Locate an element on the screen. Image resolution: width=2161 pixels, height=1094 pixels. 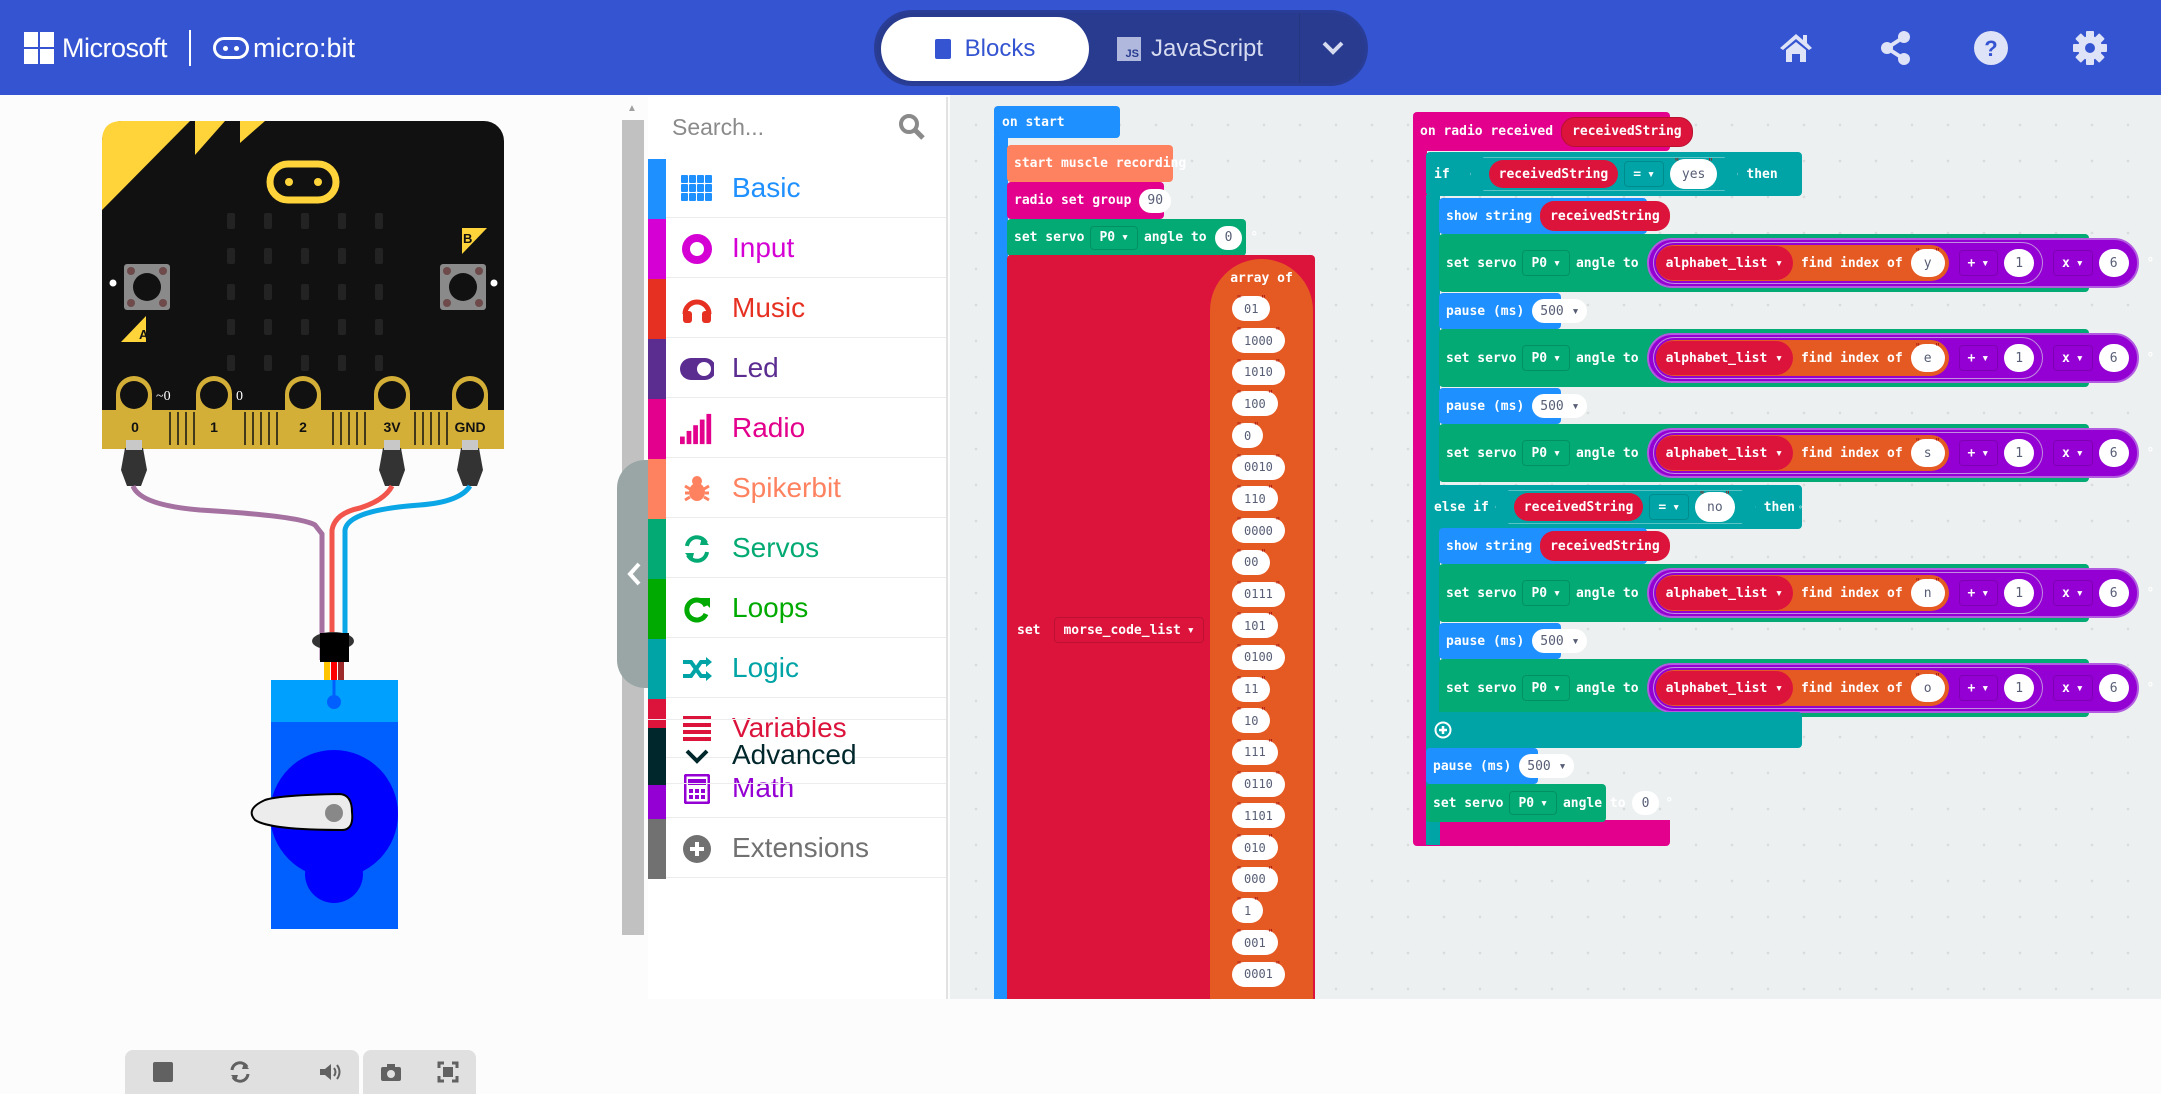
add-else-if-icon is located at coordinates (1443, 730).